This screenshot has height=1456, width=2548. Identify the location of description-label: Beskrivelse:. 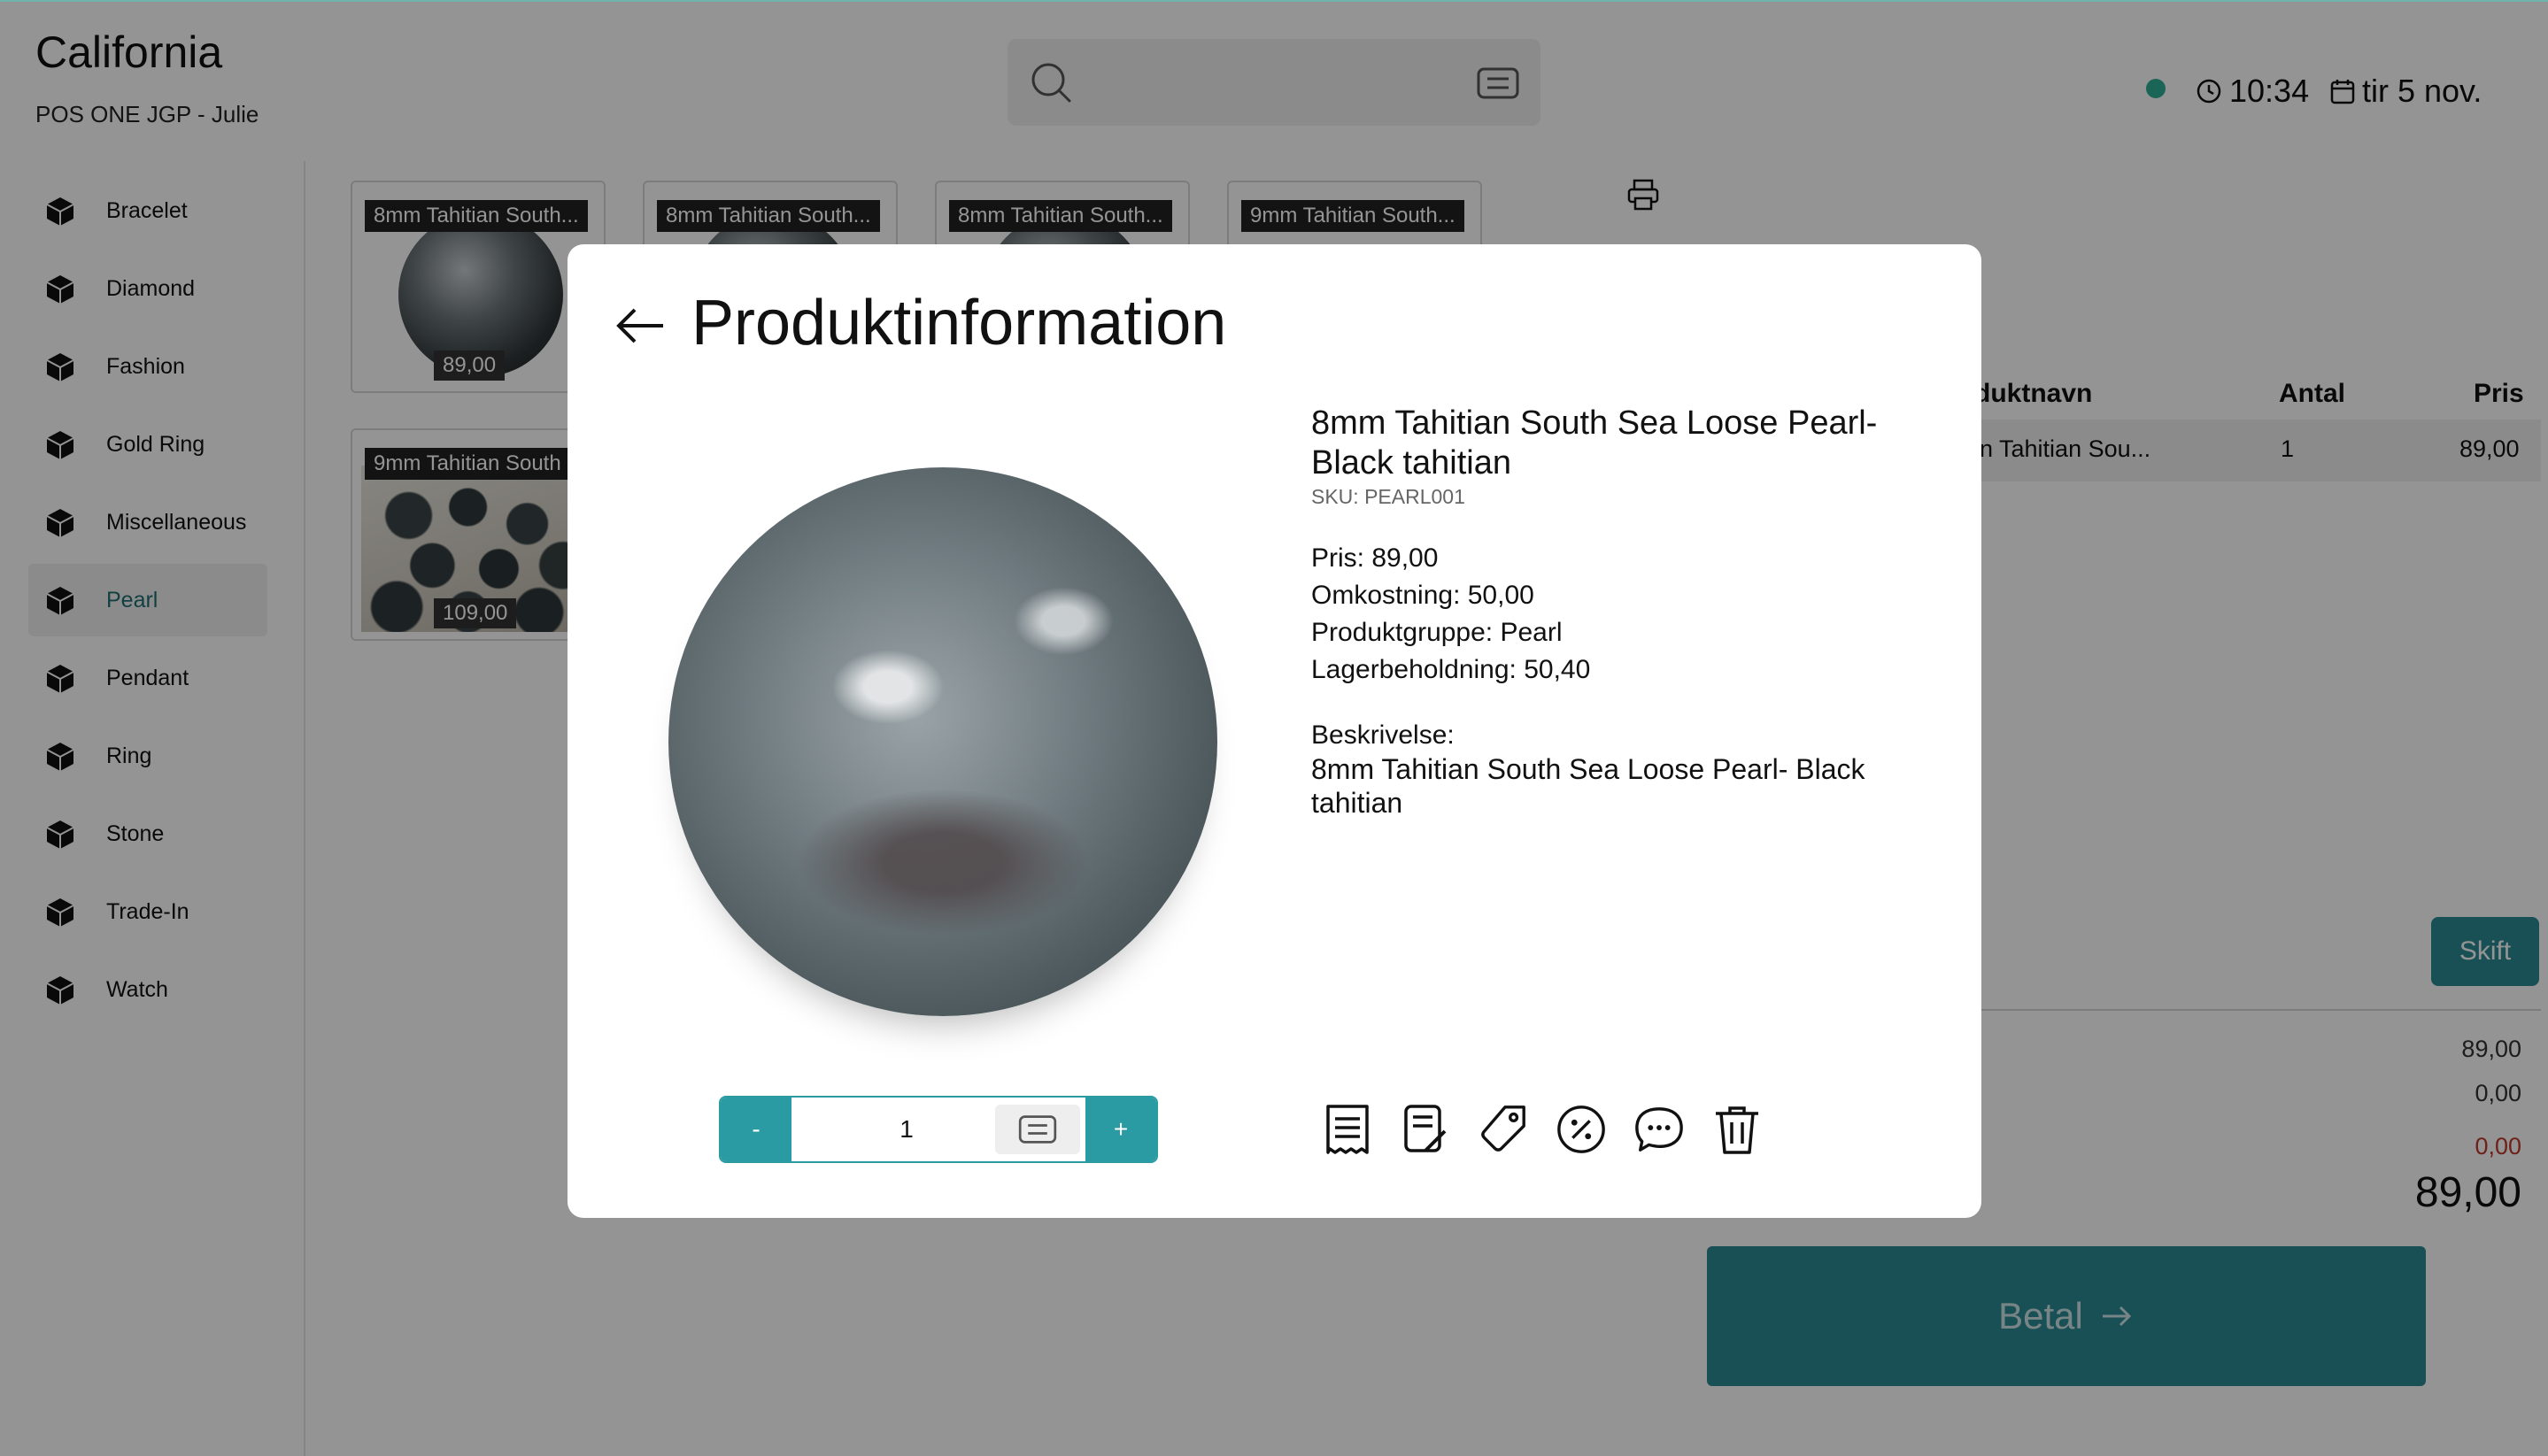
(1383, 735).